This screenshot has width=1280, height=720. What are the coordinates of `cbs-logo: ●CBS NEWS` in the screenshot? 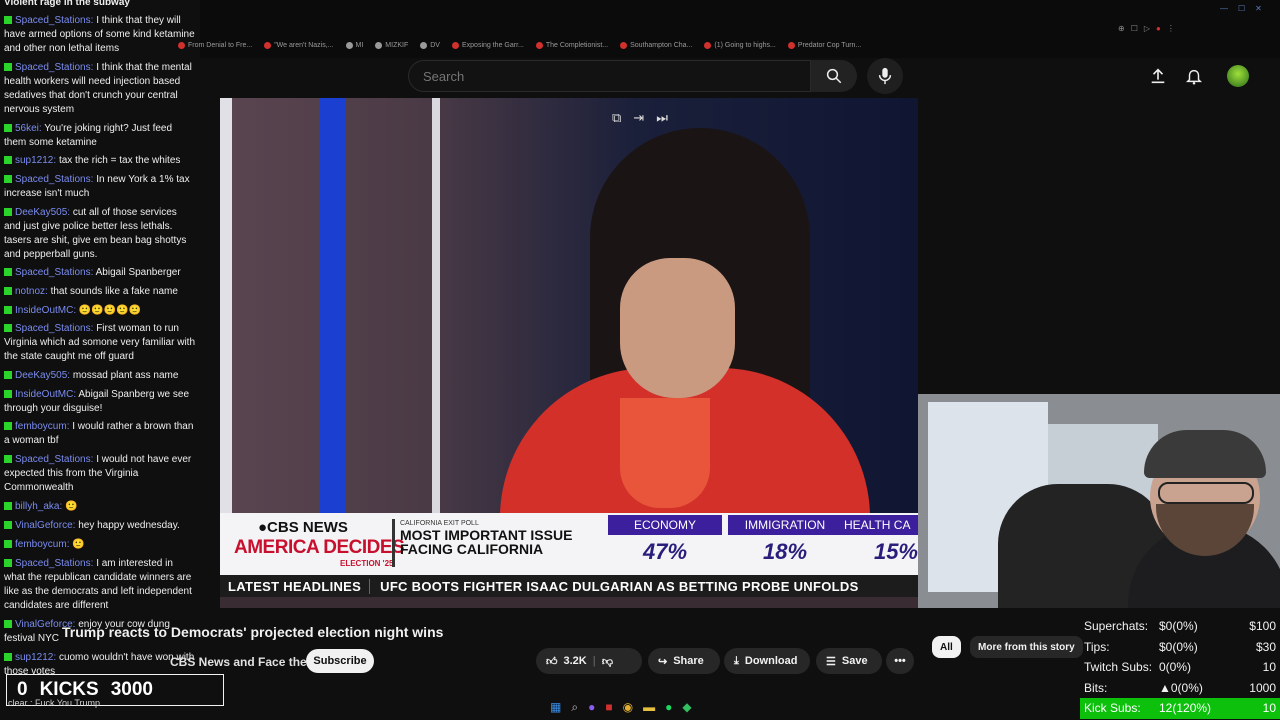 It's located at (303, 527).